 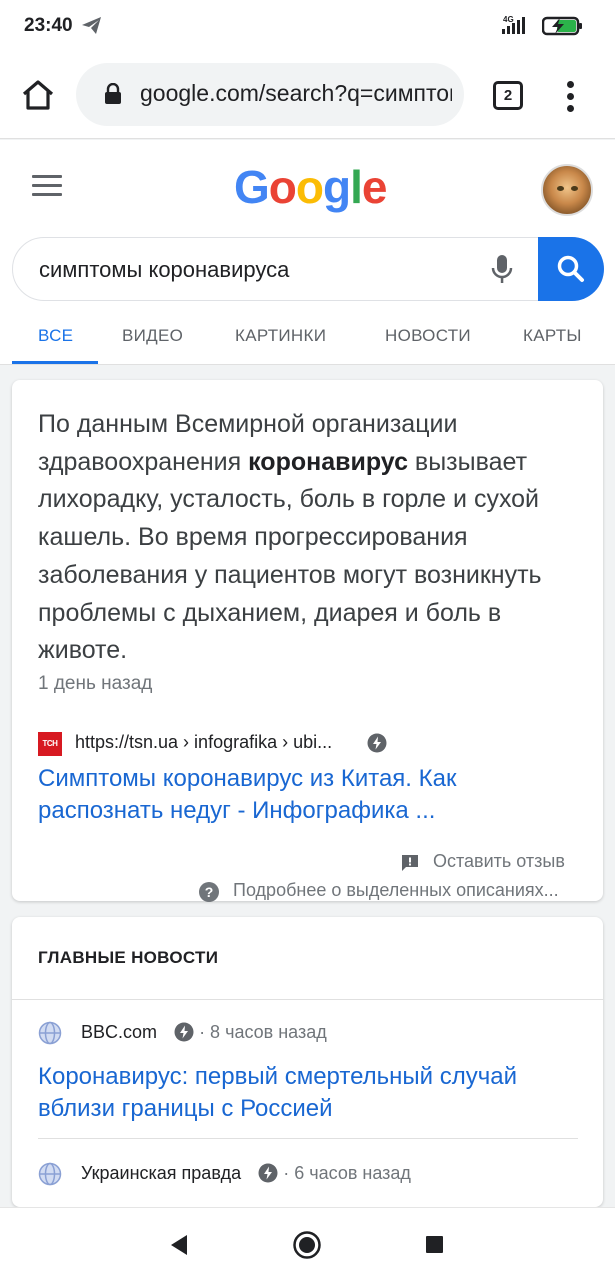 I want to click on url-text: google.com/search?q=симптомы, so click(x=296, y=93).